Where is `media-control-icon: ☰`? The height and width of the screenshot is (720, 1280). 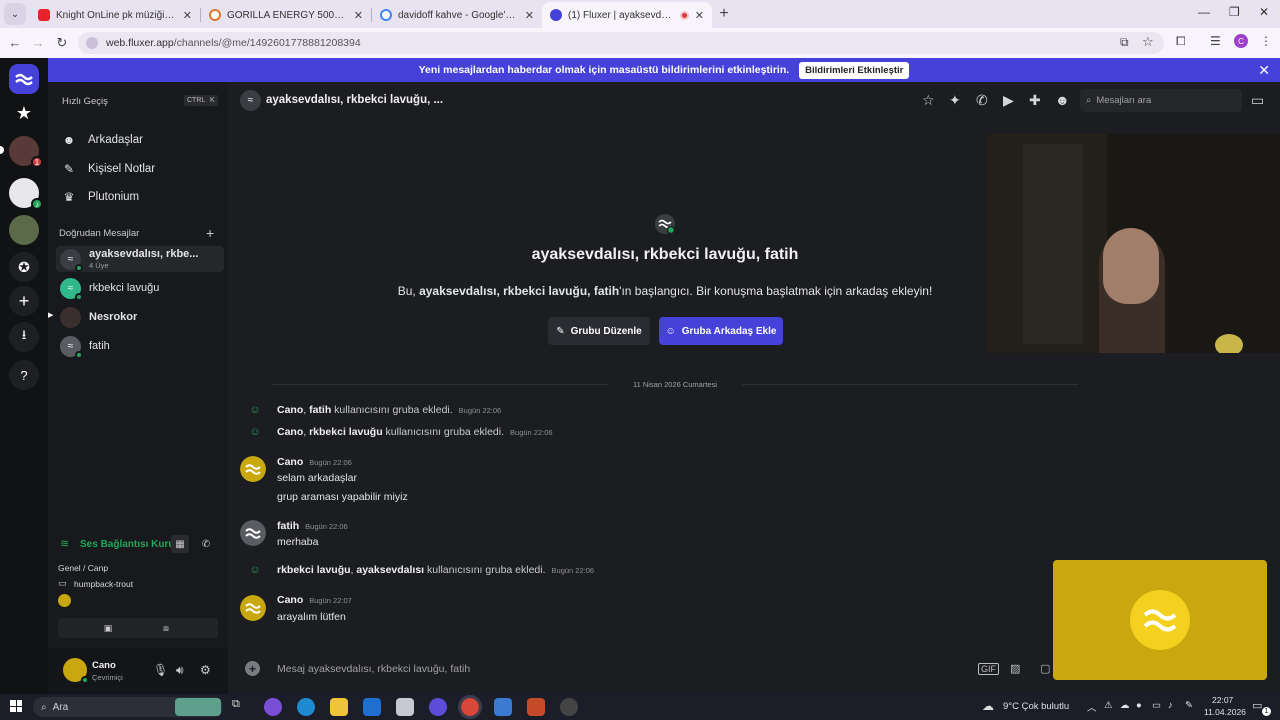 media-control-icon: ☰ is located at coordinates (1215, 41).